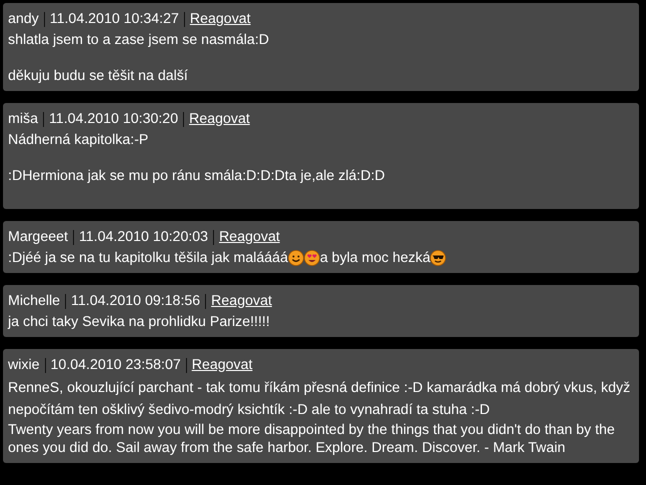  What do you see at coordinates (115, 365) in the screenshot?
I see `comment-date: 10.04.2010 23:58:07` at bounding box center [115, 365].